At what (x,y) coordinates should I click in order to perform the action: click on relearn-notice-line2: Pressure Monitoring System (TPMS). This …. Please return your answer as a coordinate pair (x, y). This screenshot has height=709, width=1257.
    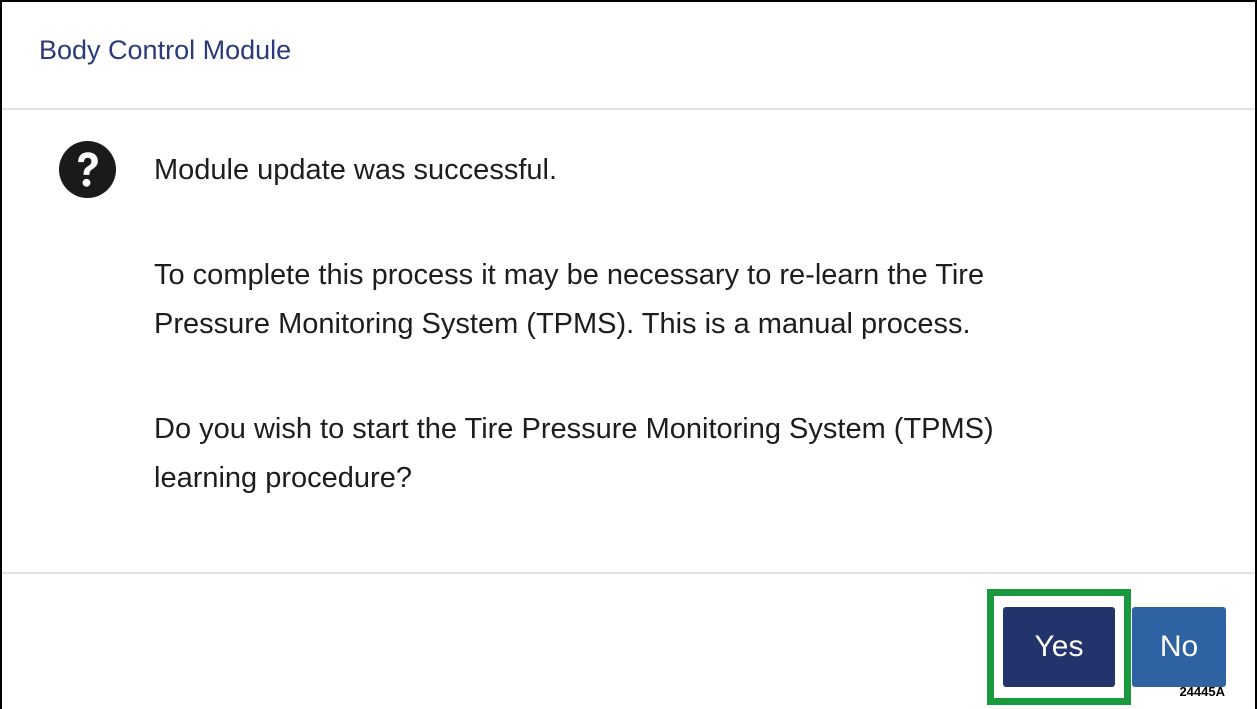
    Looking at the image, I should click on (562, 324).